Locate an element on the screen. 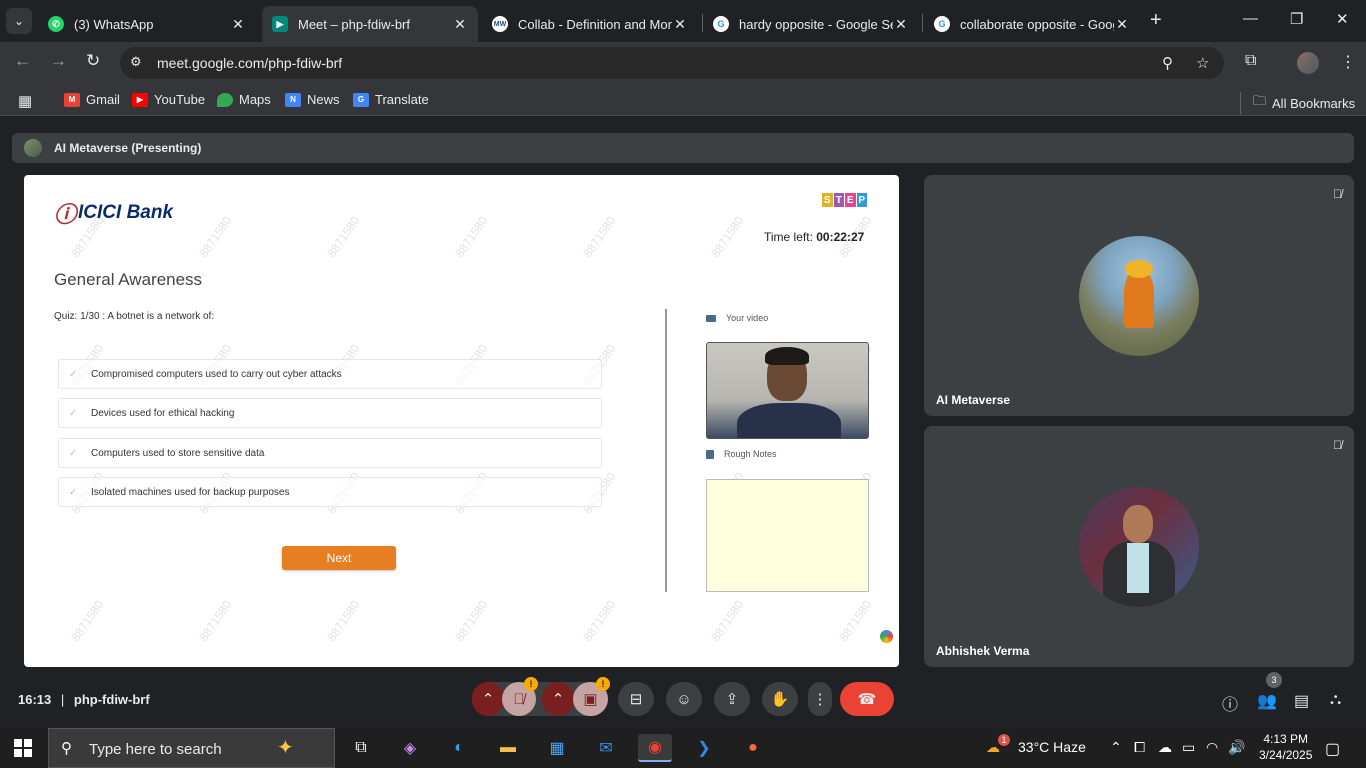  webcam-person-hair is located at coordinates (787, 356).